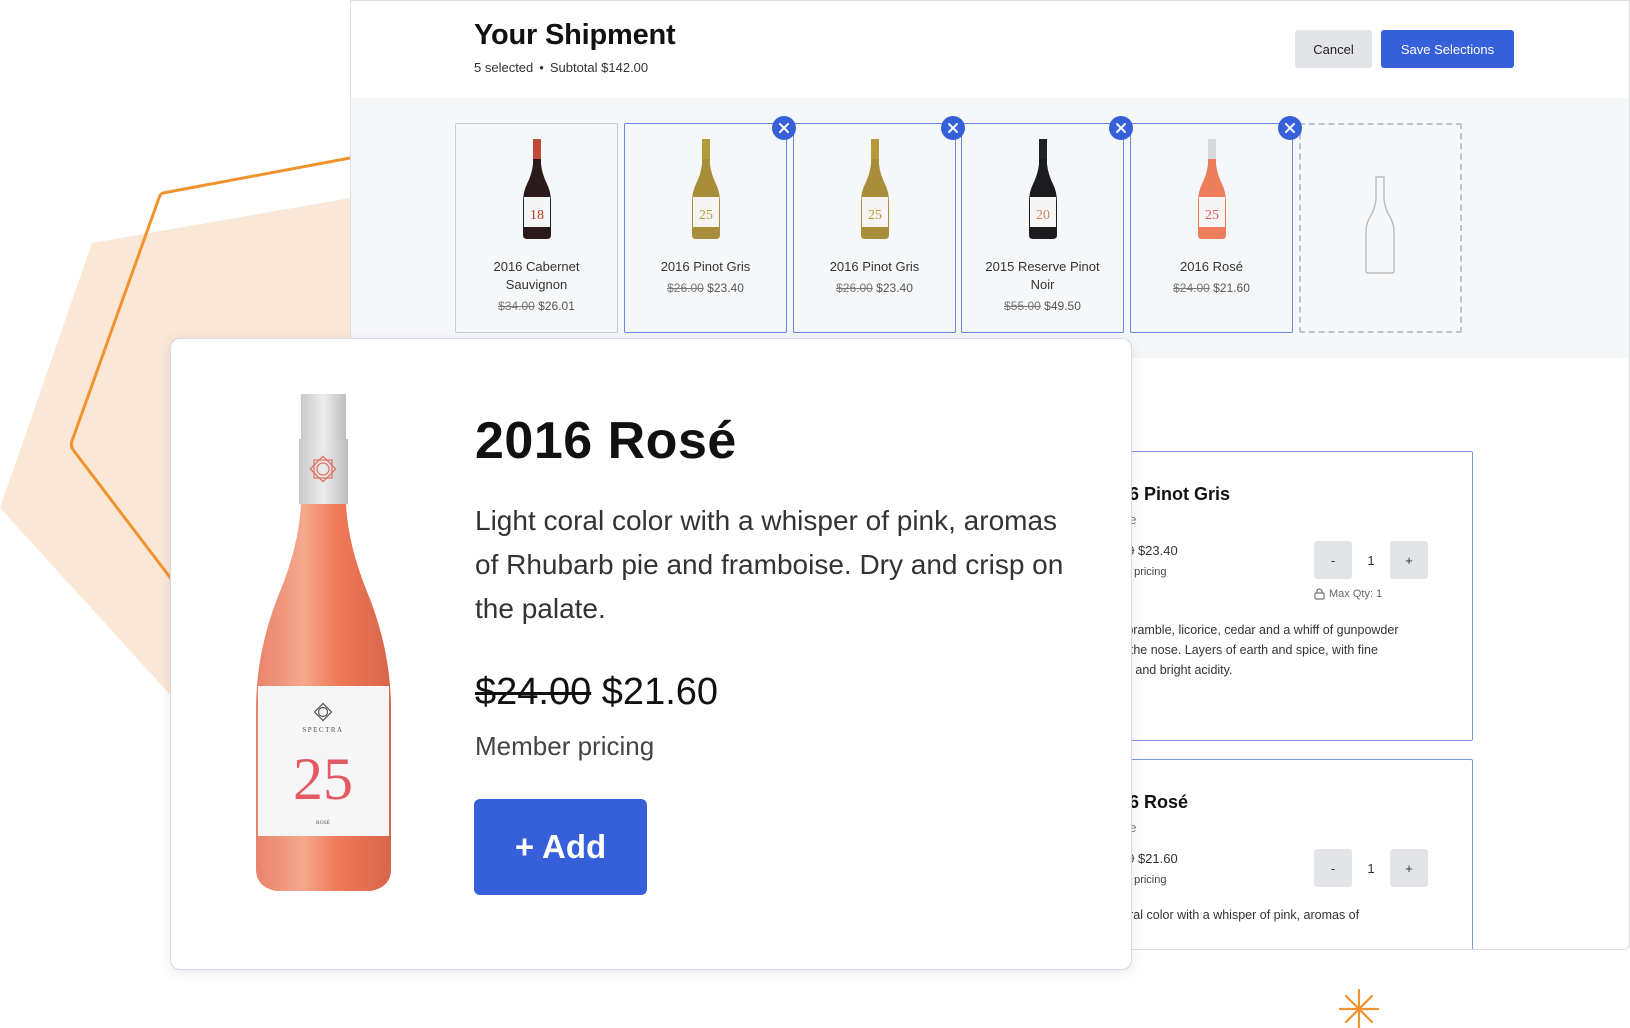  I want to click on tile-member-price: $49.50, so click(1062, 306).